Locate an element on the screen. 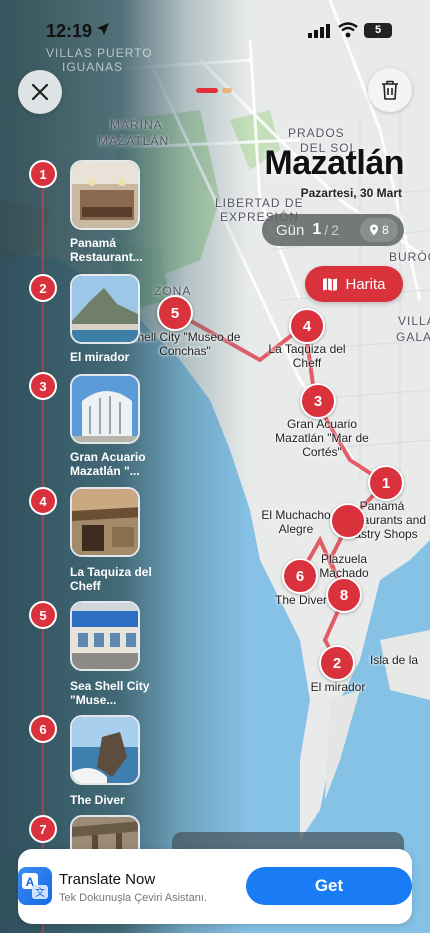 The height and width of the screenshot is (933, 430). map-pin-label: El Muchacho Alegre is located at coordinates (296, 522).